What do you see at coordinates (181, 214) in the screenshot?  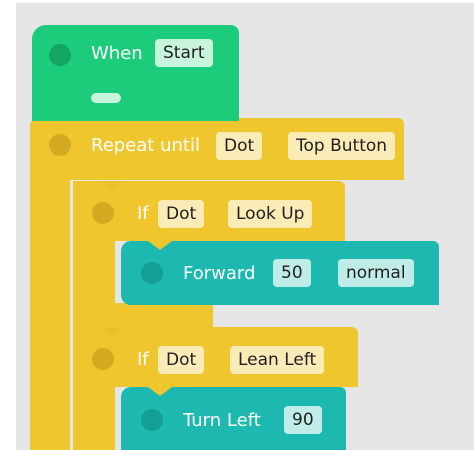 I see `if-1-target-selector: Dot` at bounding box center [181, 214].